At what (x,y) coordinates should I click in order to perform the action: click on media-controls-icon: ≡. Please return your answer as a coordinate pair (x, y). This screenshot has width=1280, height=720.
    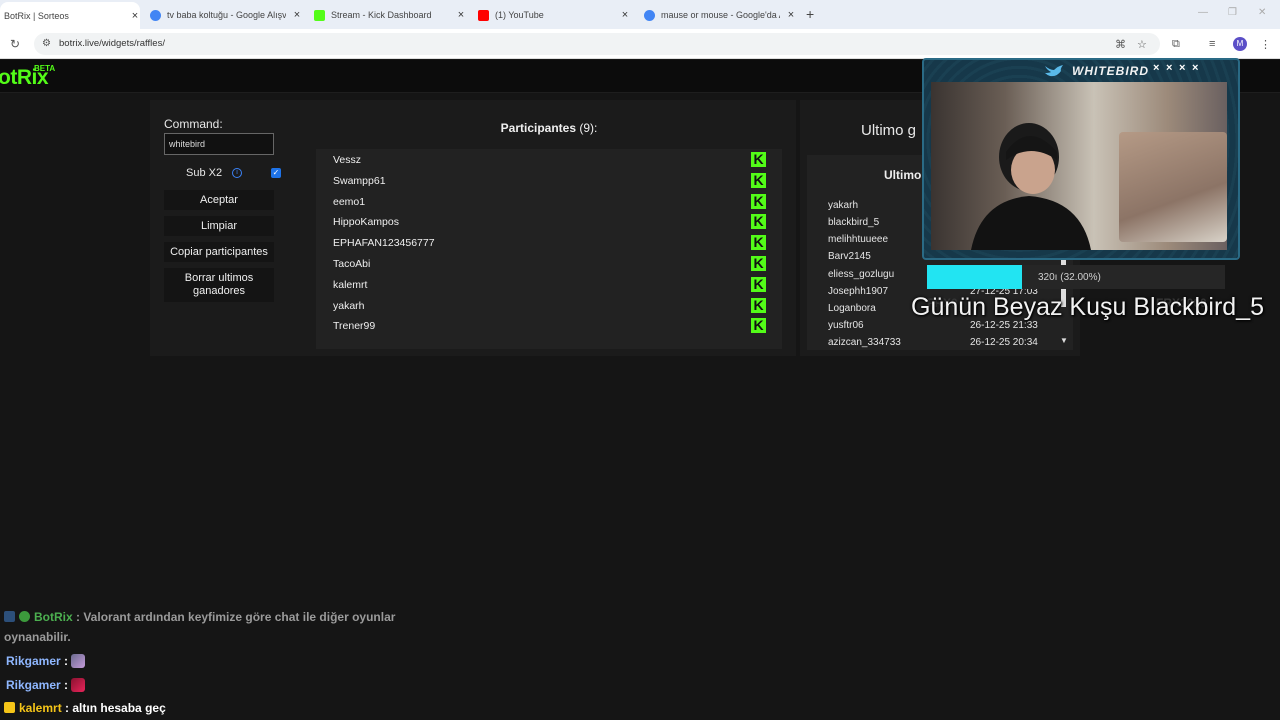
    Looking at the image, I should click on (1212, 44).